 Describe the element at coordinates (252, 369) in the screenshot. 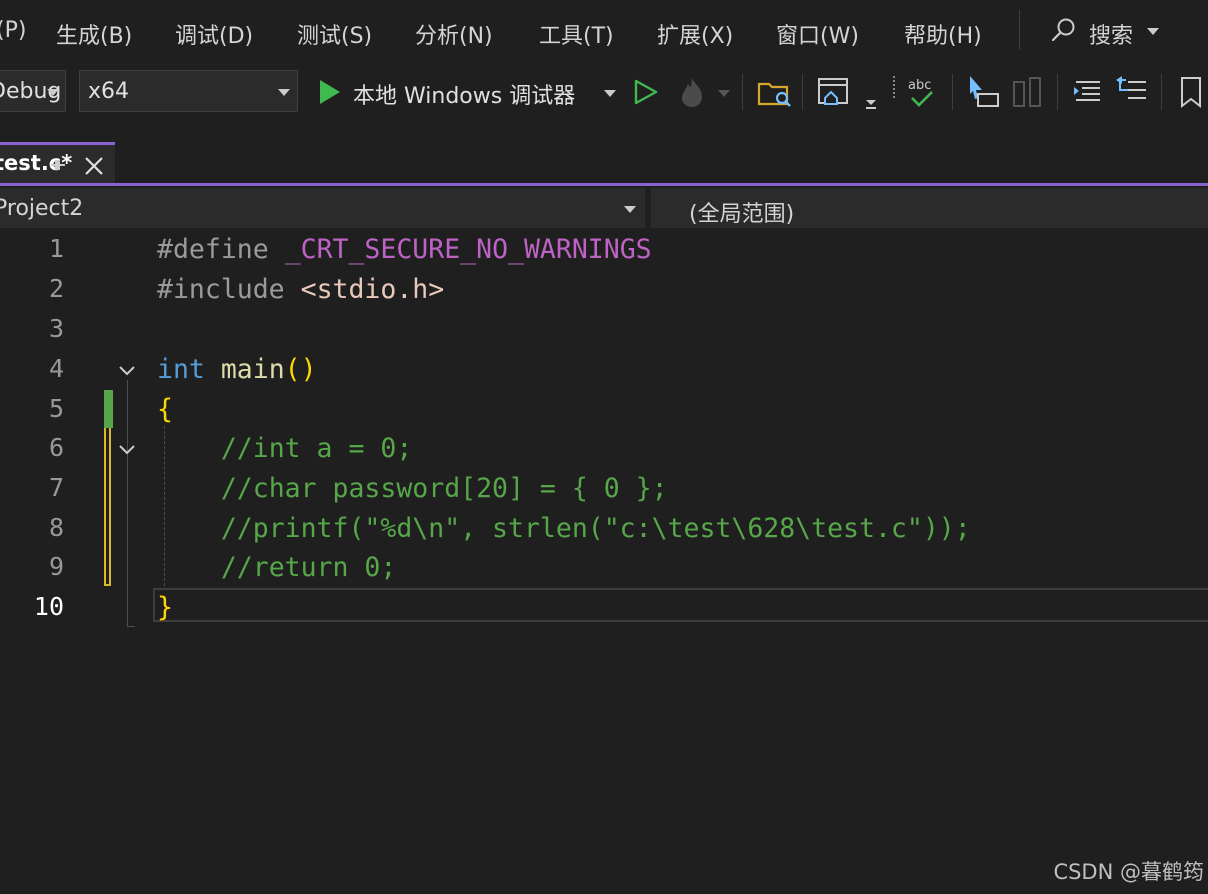

I see `code-token: main` at that location.